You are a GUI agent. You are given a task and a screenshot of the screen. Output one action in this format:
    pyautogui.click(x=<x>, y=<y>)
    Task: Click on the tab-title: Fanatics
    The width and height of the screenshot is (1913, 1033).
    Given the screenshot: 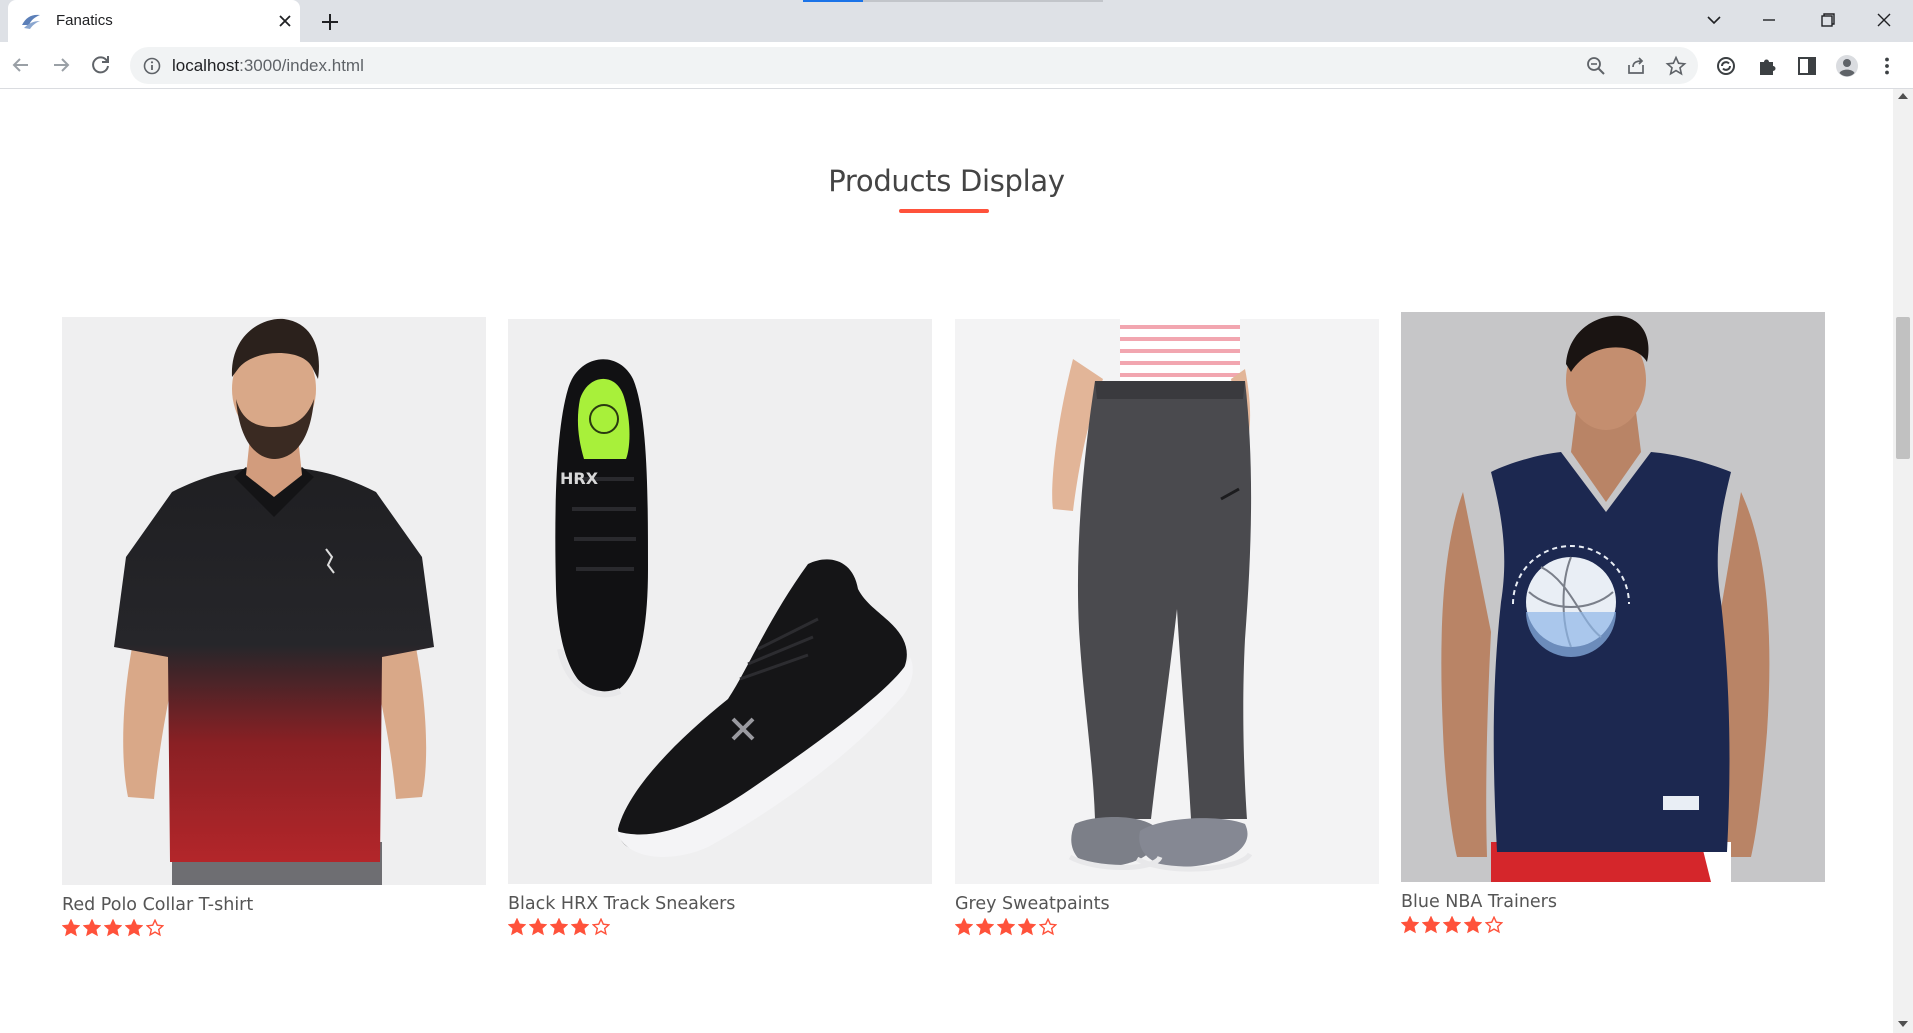 What is the action you would take?
    pyautogui.click(x=84, y=20)
    